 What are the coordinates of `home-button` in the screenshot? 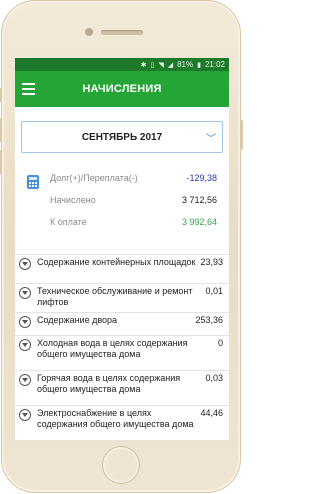 It's located at (121, 465).